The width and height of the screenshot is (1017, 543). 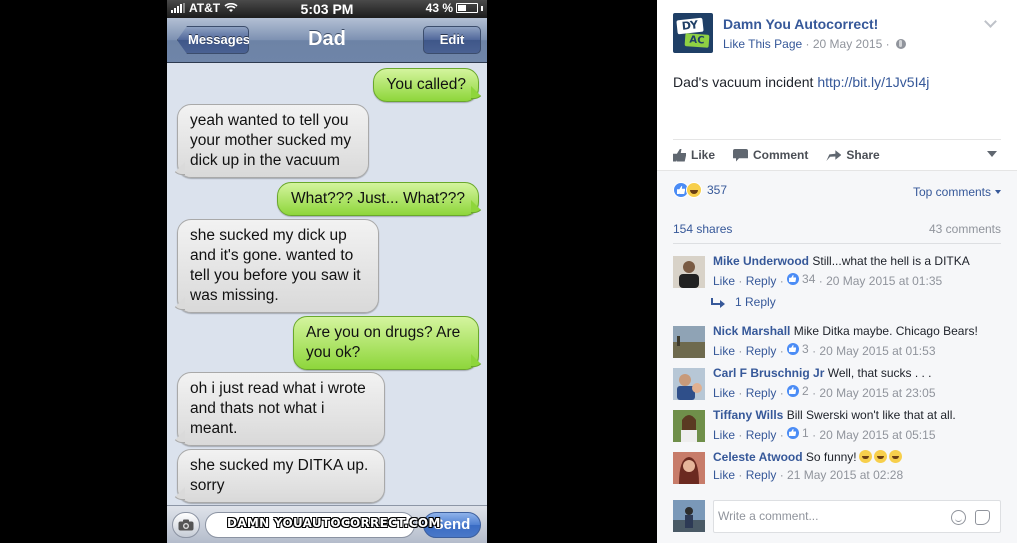 I want to click on message-bubble-sent: Are you on drugs? Are you ok?, so click(x=386, y=343).